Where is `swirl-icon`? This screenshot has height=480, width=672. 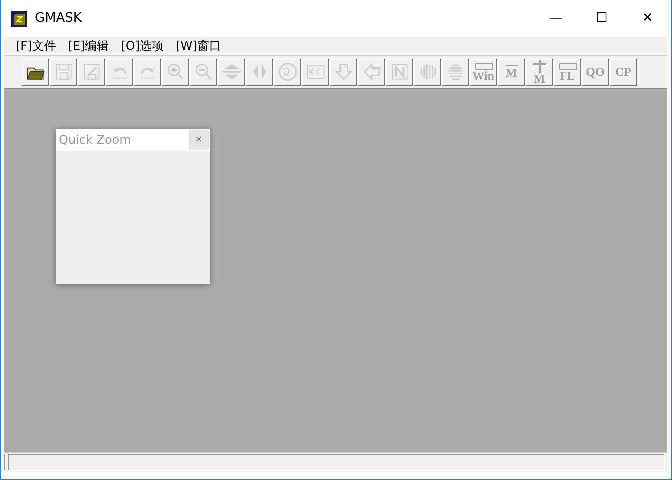 swirl-icon is located at coordinates (287, 72).